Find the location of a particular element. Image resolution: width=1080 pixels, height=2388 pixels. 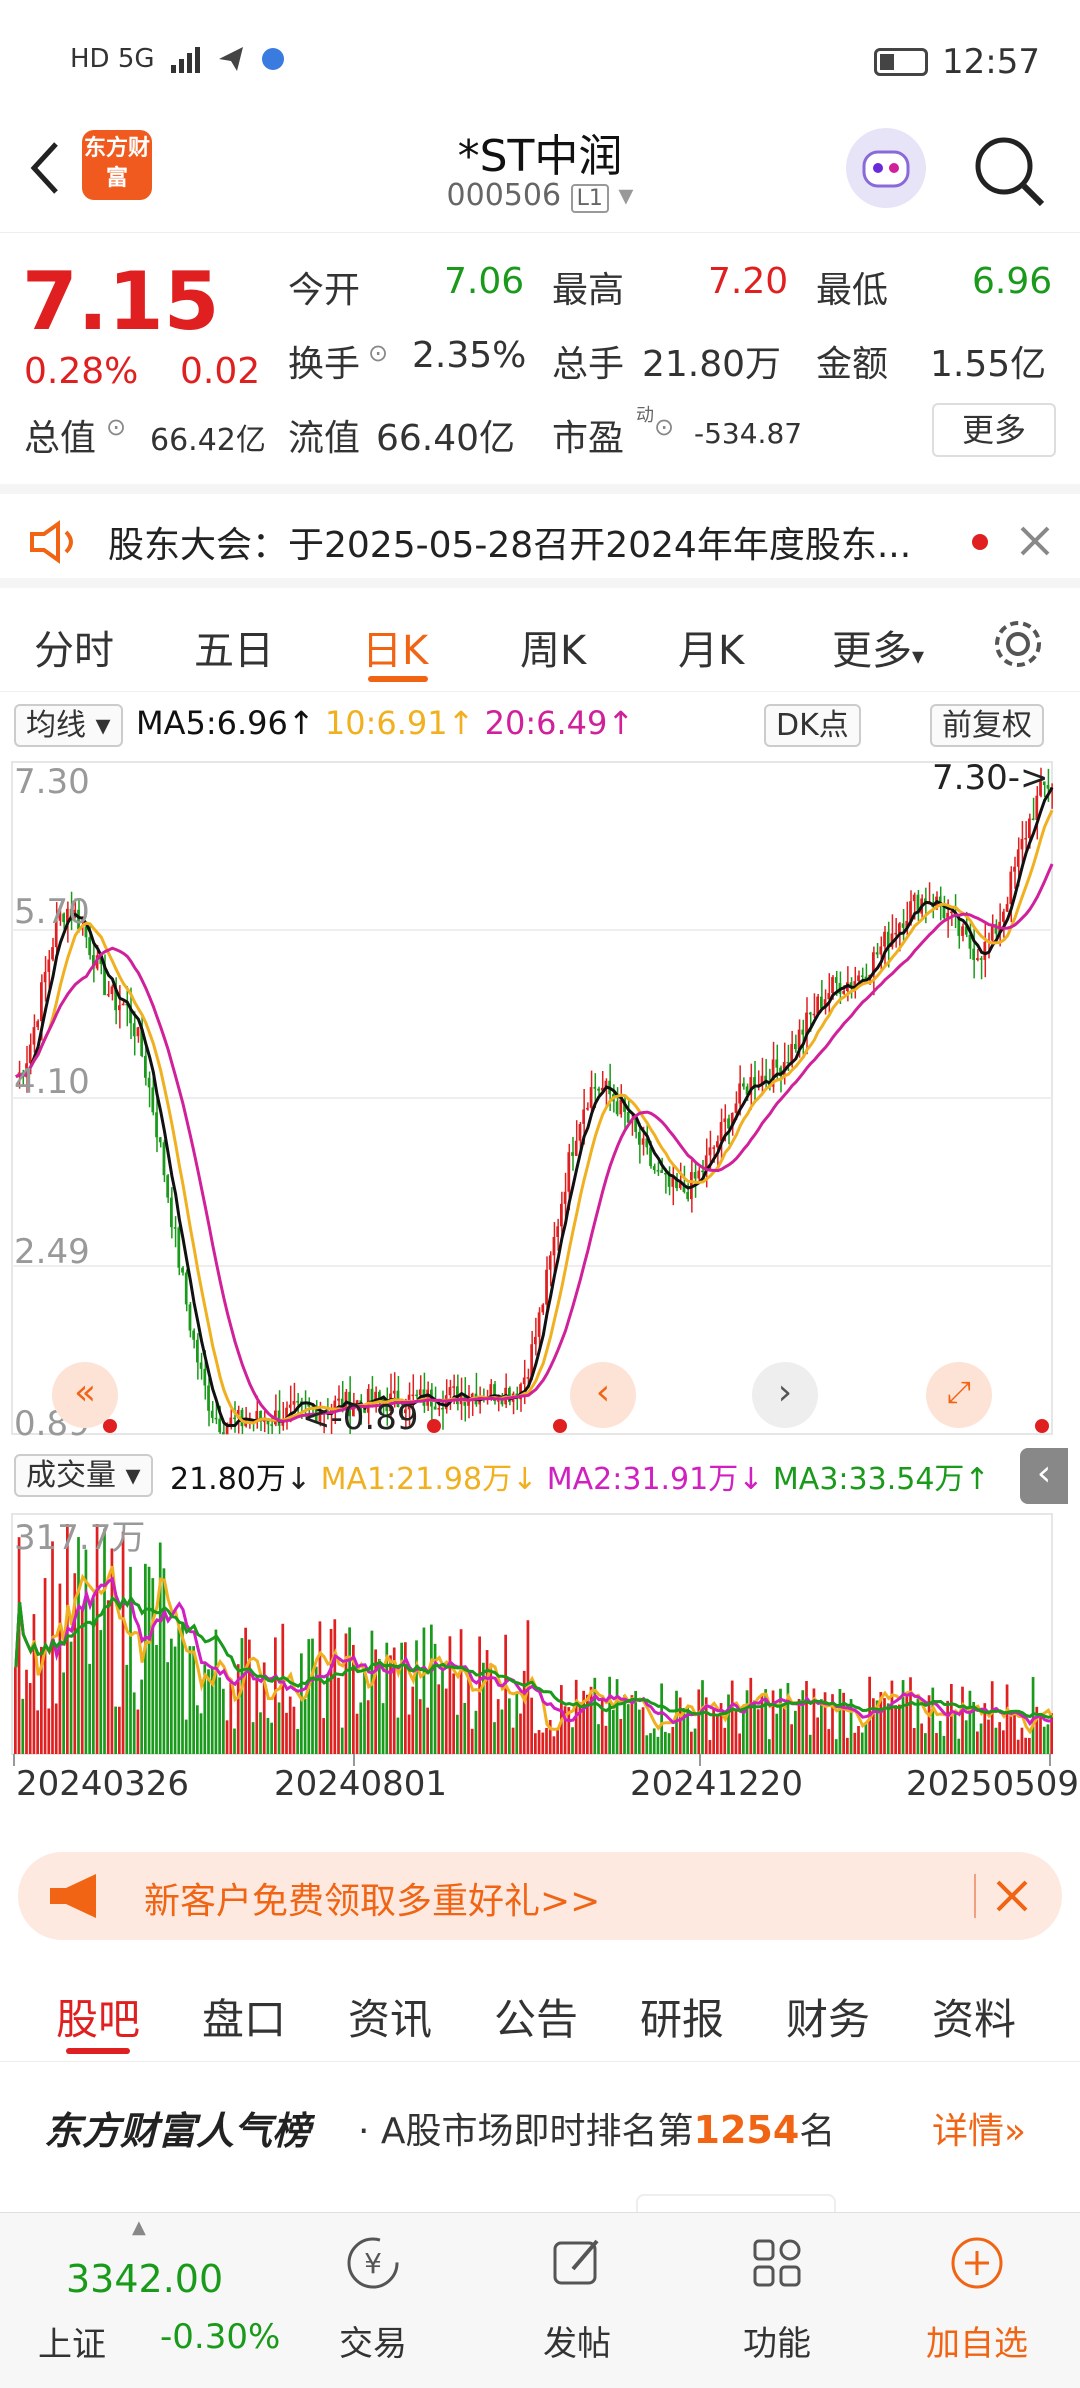

nav-add-watchlist: 加自选 is located at coordinates (977, 2299).